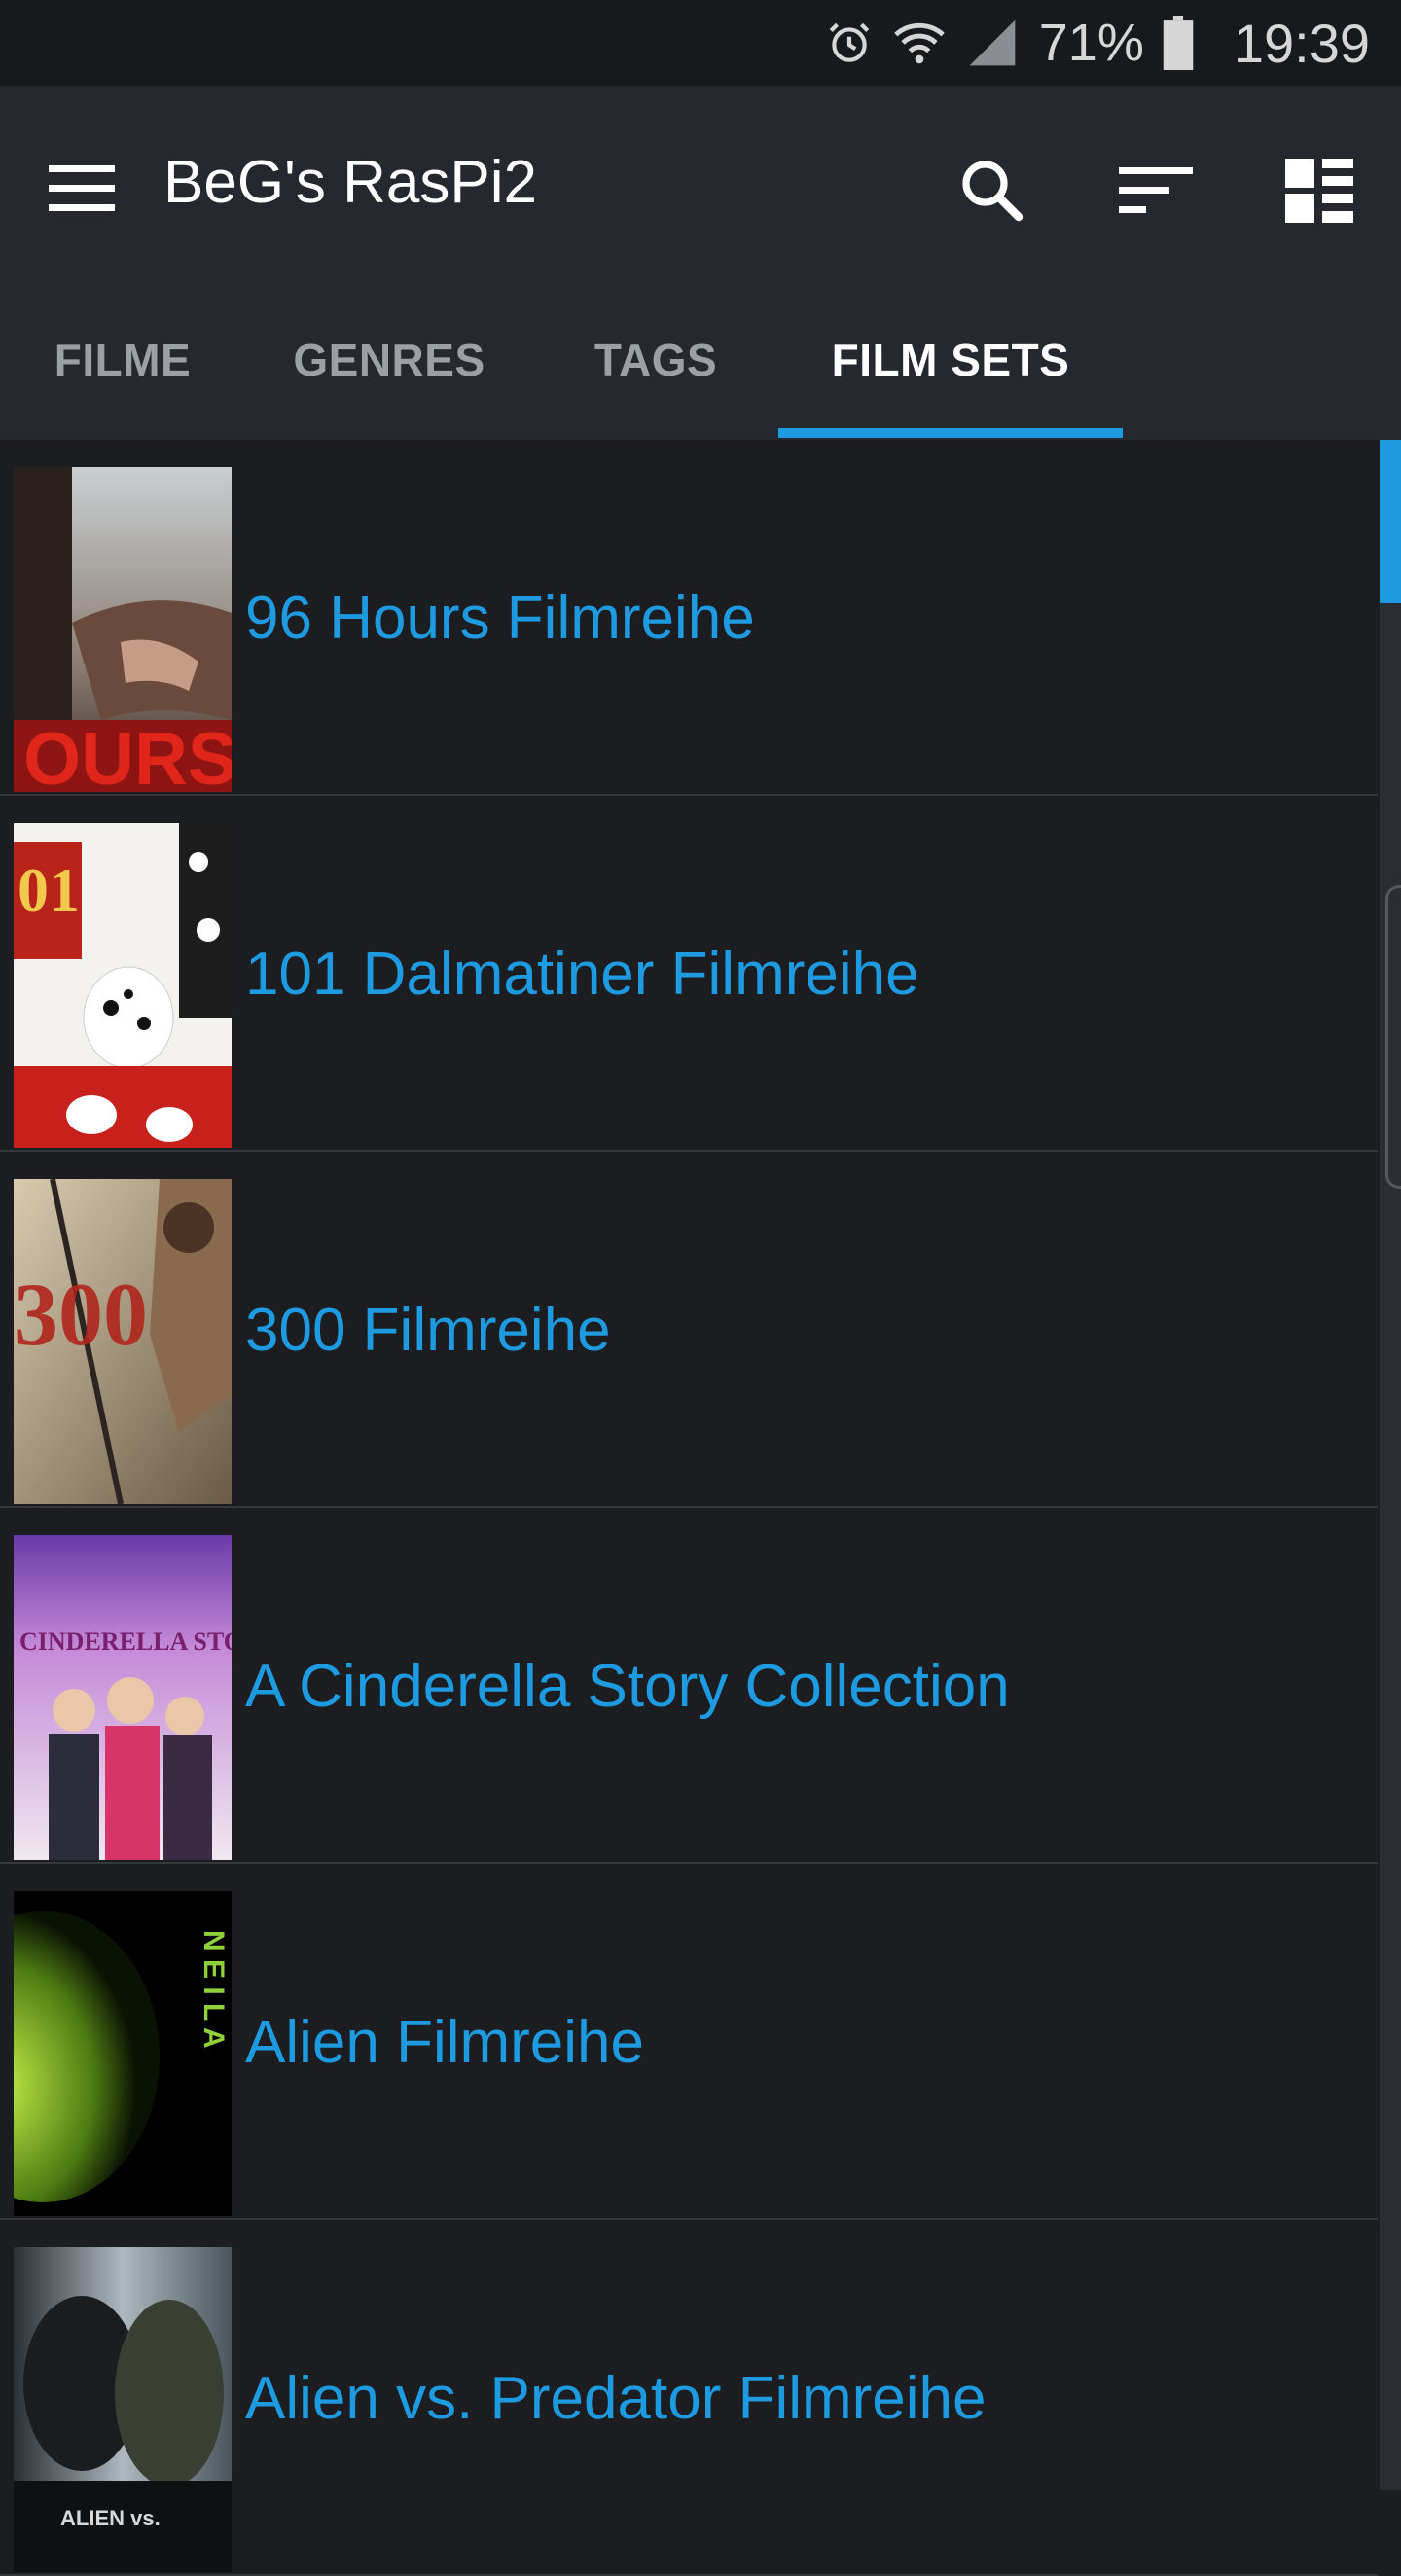 Image resolution: width=1401 pixels, height=2576 pixels. What do you see at coordinates (992, 190) in the screenshot?
I see `search-icon` at bounding box center [992, 190].